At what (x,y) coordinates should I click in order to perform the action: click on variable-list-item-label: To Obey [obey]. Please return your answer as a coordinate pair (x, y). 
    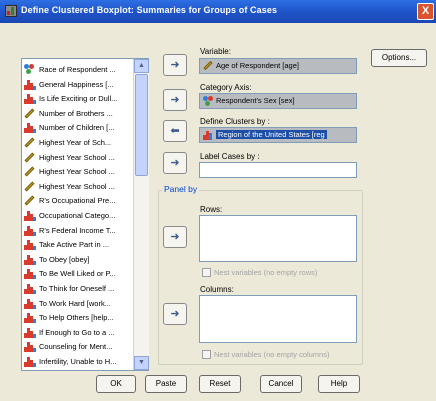
    Looking at the image, I should click on (64, 259).